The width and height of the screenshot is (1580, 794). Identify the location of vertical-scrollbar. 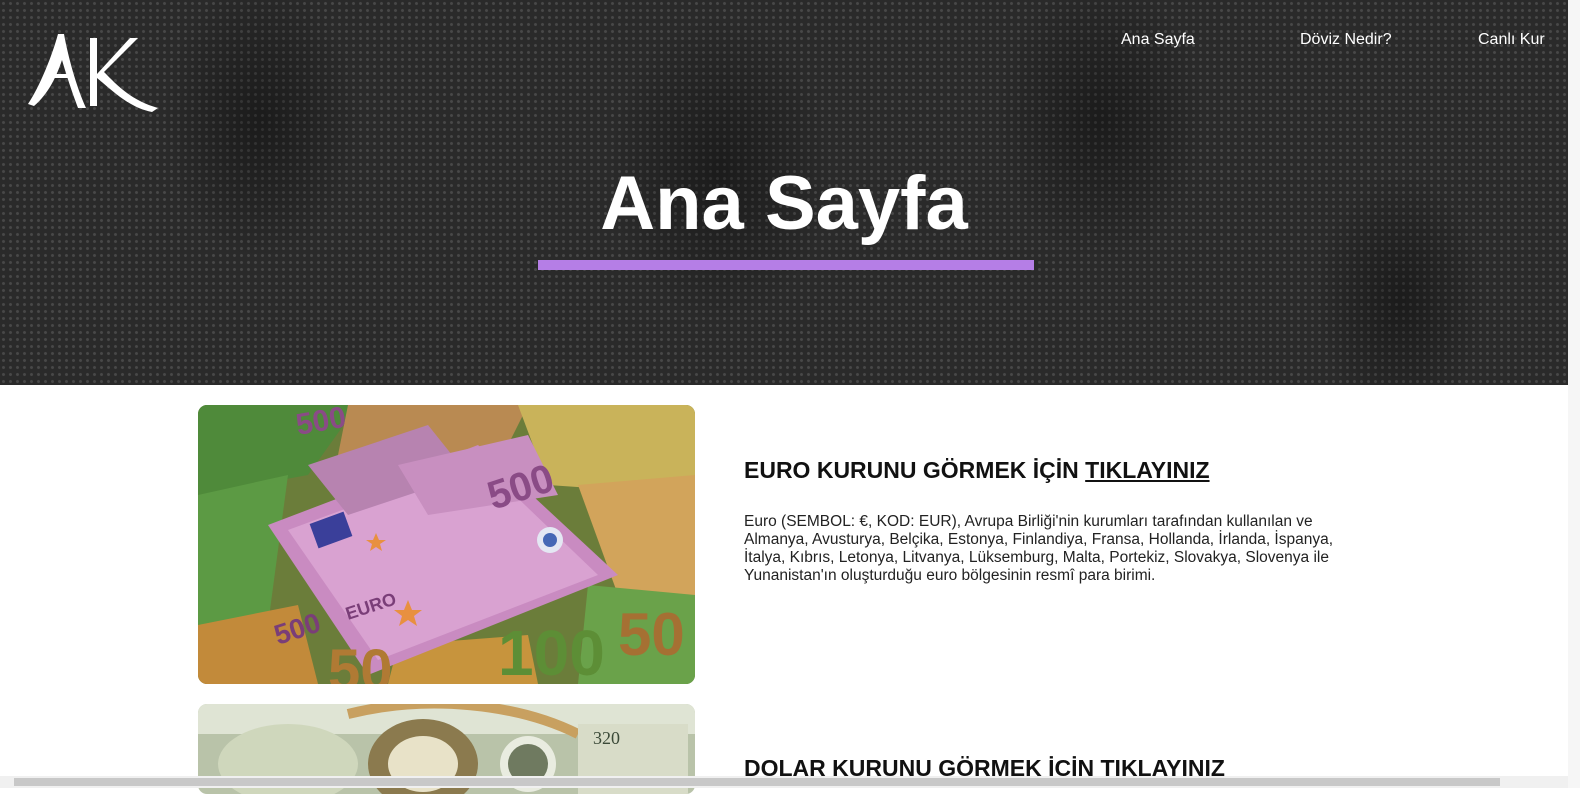
(1574, 394).